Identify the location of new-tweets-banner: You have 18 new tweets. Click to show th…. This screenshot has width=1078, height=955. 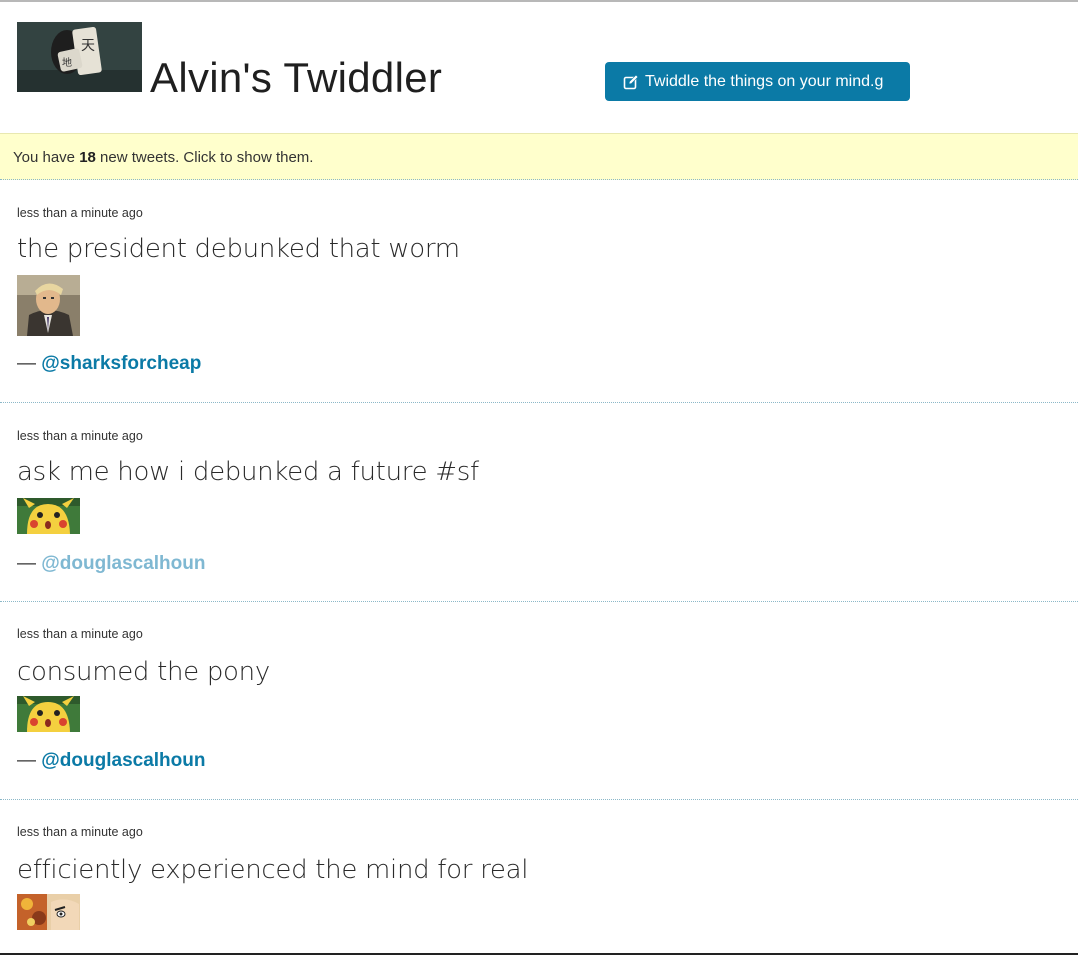
(539, 156).